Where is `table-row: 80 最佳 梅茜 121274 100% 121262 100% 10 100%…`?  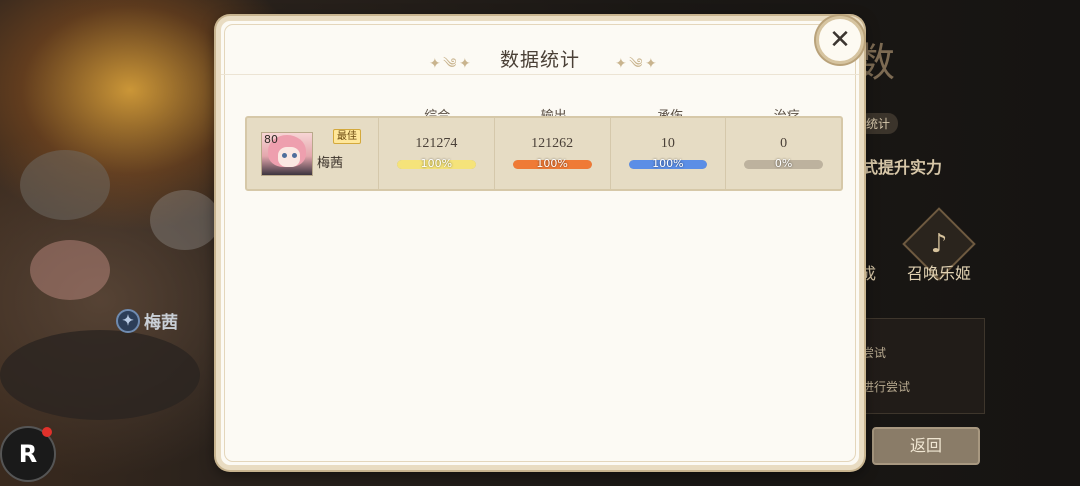
table-row: 80 最佳 梅茜 121274 100% 121262 100% 10 100%… is located at coordinates (544, 153).